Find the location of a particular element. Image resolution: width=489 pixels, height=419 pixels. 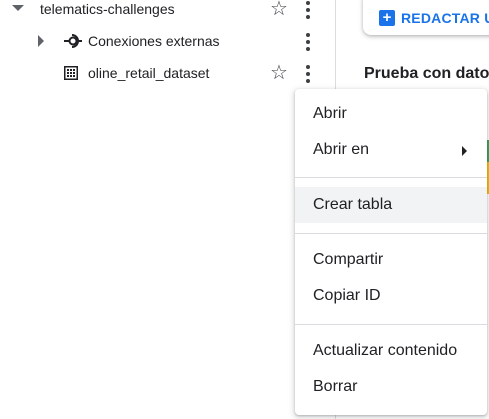

external-connection-icon is located at coordinates (73, 41).